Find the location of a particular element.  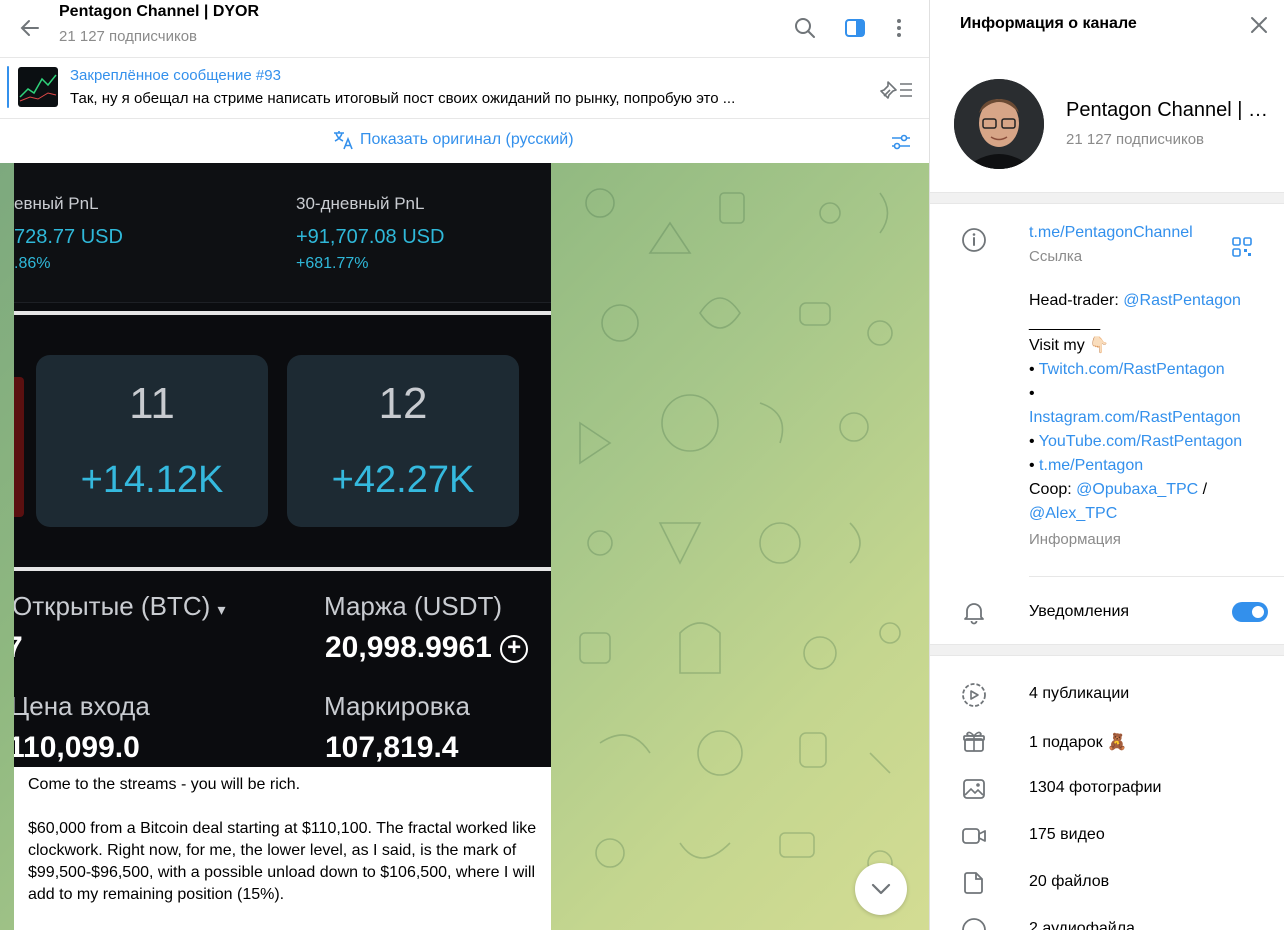

instagram-link: Instagram.com/RastPentagon is located at coordinates (1154, 418).